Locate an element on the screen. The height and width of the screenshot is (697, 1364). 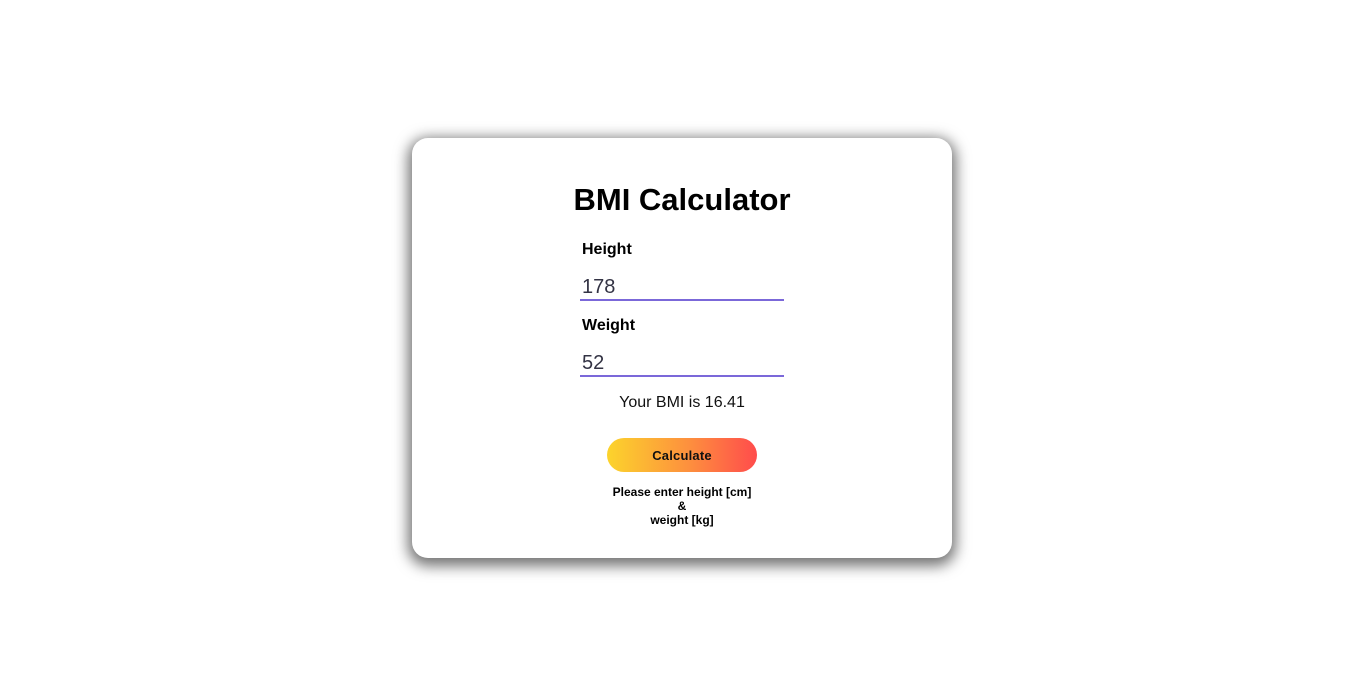
bmi-result: Your BMI is 16.41 is located at coordinates (682, 402).